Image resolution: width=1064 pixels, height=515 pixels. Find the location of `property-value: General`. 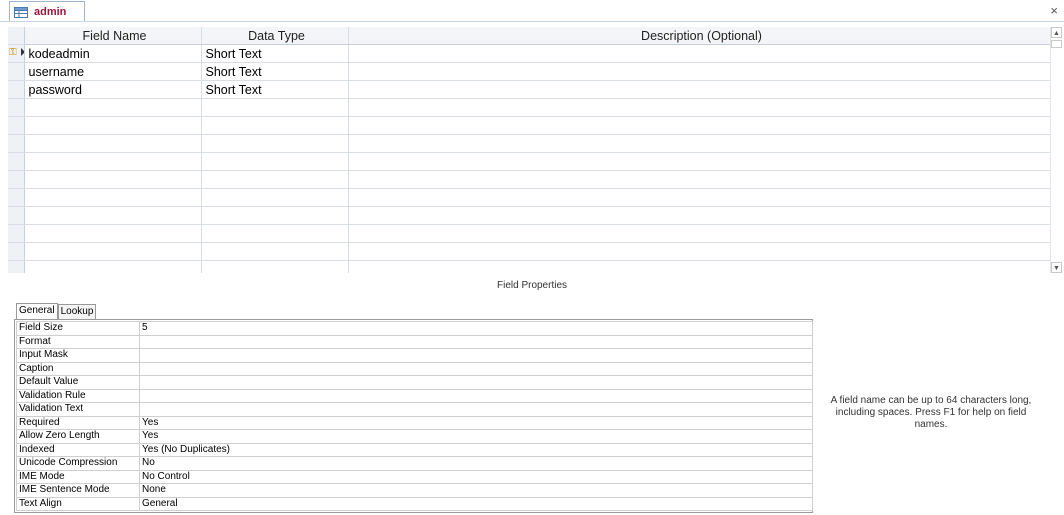

property-value: General is located at coordinates (476, 503).